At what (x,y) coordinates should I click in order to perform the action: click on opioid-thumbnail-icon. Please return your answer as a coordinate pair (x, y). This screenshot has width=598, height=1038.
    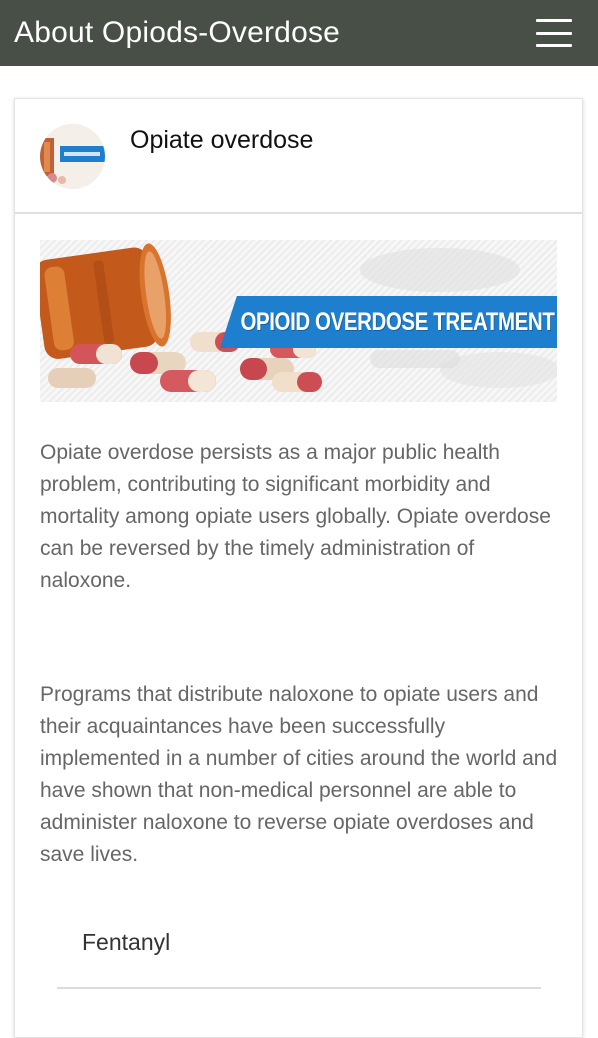
    Looking at the image, I should click on (72, 156).